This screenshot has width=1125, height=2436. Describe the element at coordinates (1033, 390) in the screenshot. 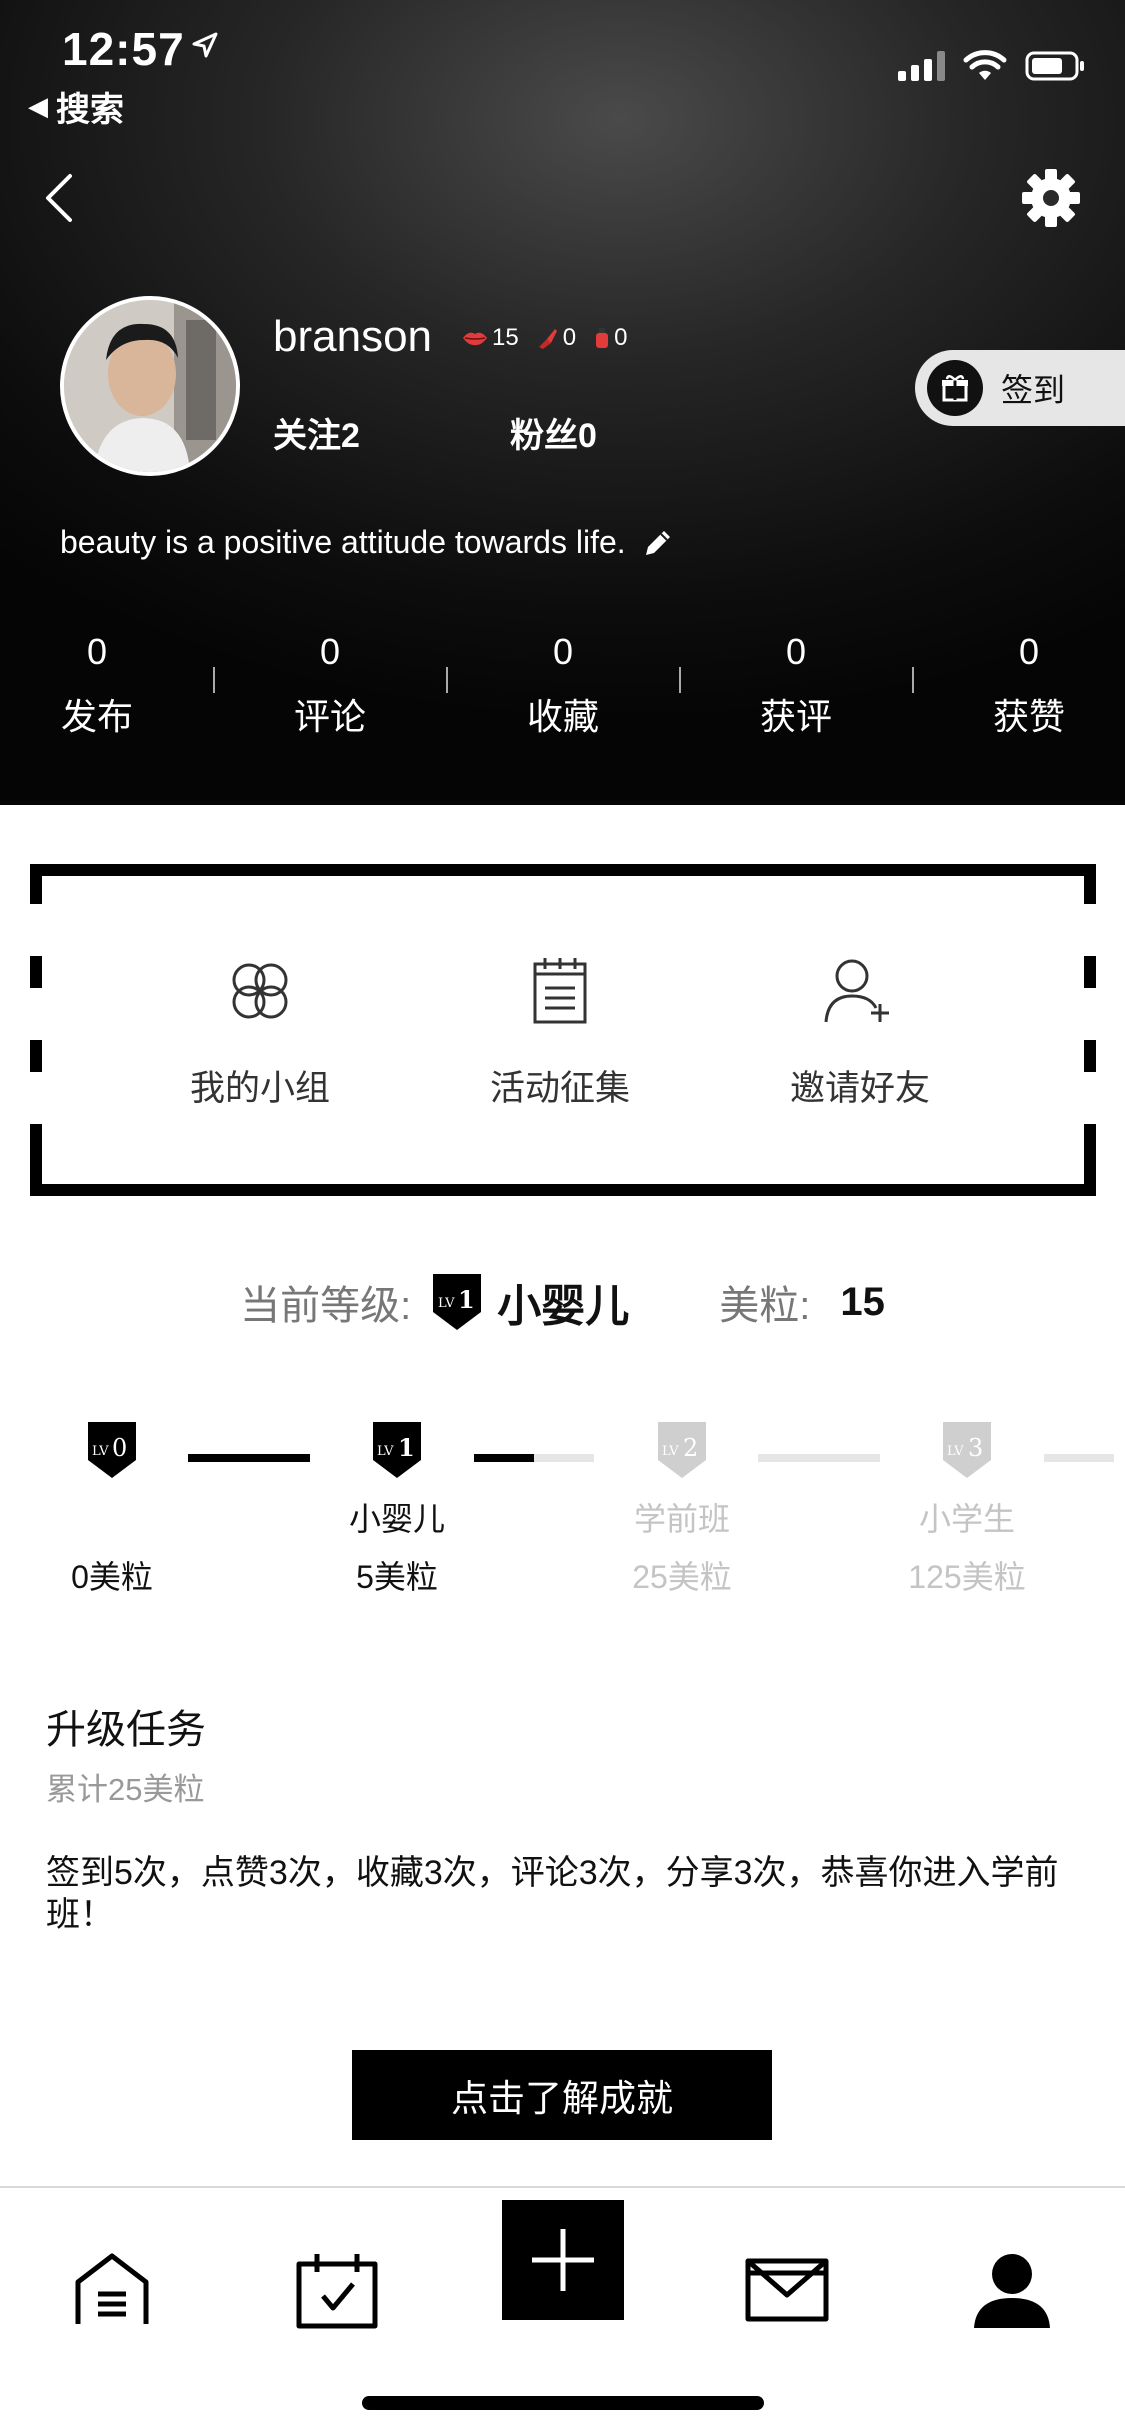

I see `checkin-label: 签到` at that location.